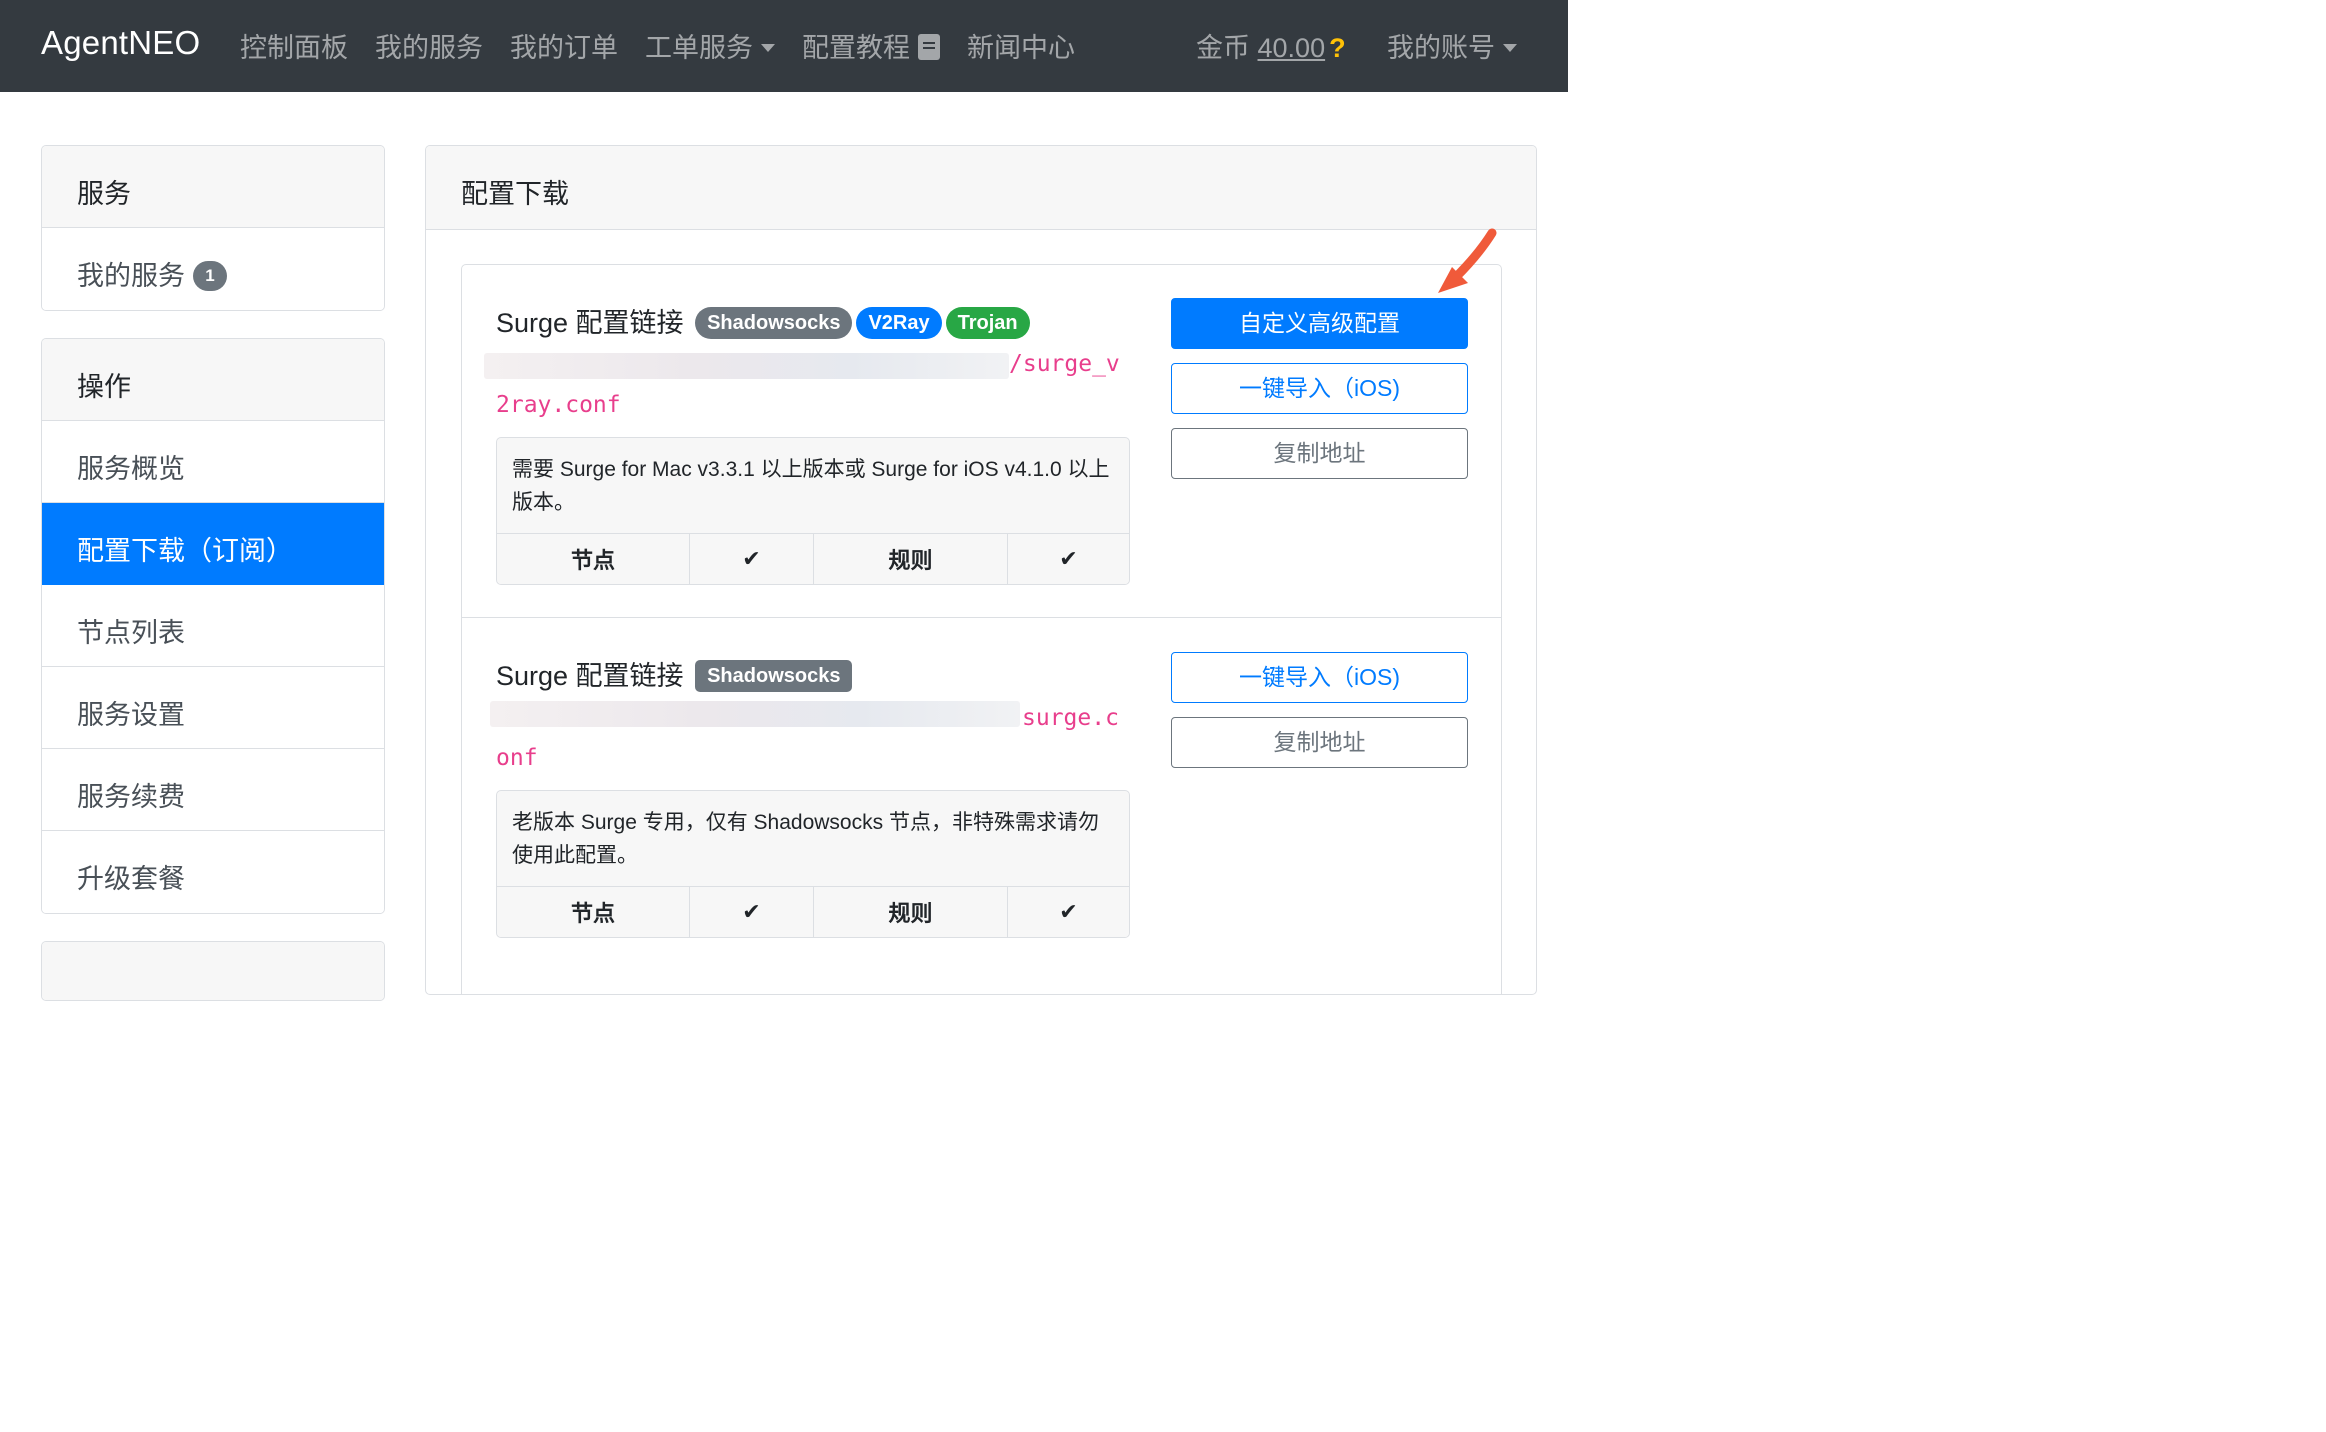 This screenshot has height=1432, width=2326. I want to click on nav-dashboard: 控制面板, so click(294, 45).